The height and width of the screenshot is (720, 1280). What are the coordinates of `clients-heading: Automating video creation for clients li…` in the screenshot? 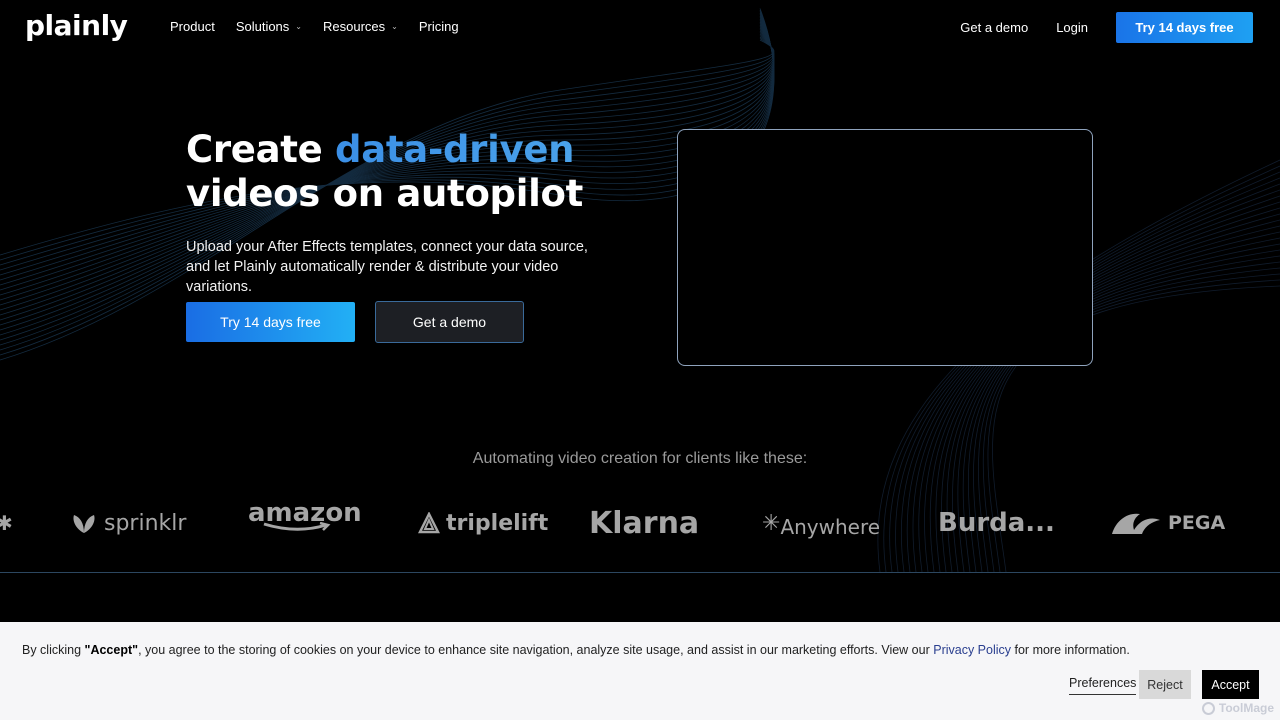 It's located at (640, 458).